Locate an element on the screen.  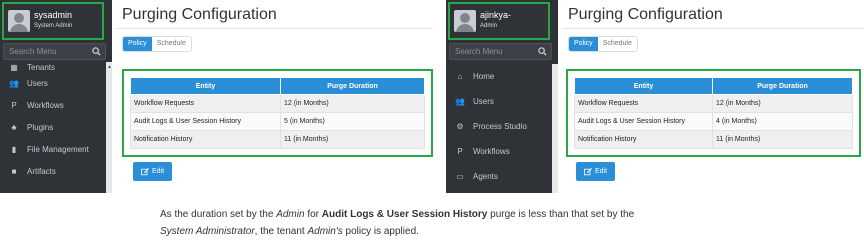
building-icon: ▦ is located at coordinates (14, 67).